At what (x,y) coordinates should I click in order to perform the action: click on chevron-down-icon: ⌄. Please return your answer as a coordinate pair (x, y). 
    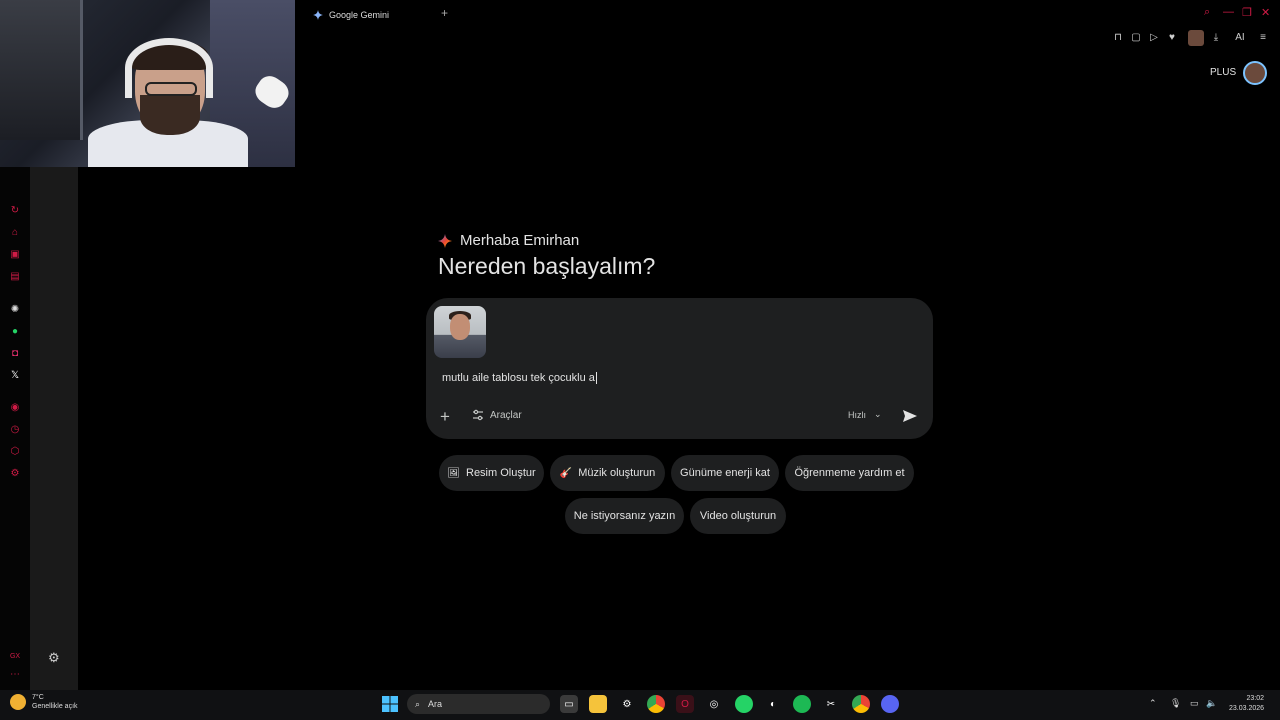
    Looking at the image, I should click on (878, 414).